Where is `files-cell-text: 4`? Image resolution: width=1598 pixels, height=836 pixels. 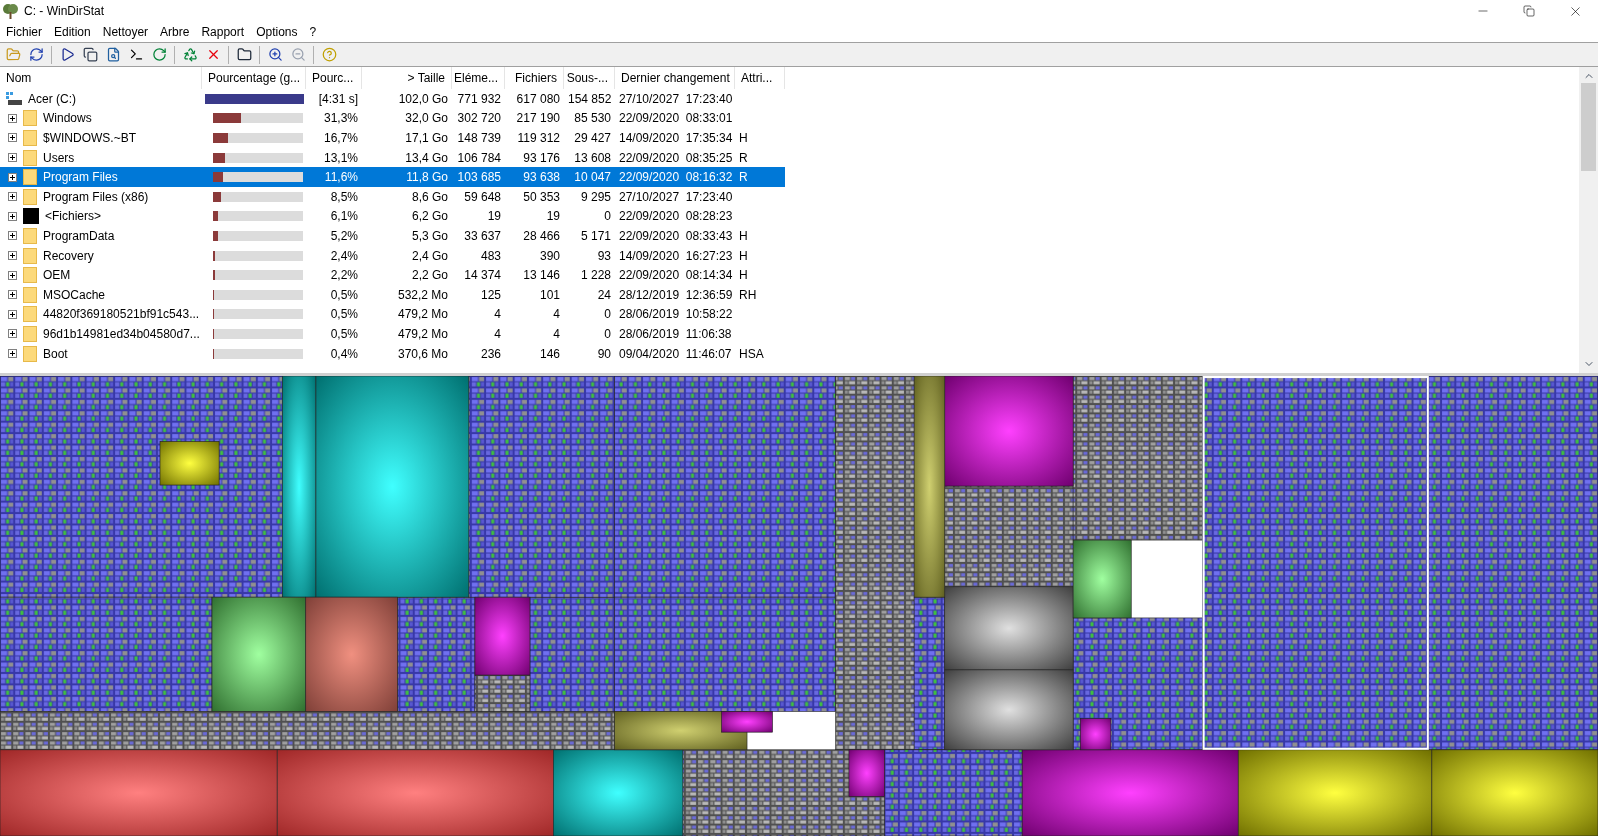
files-cell-text: 4 is located at coordinates (556, 334).